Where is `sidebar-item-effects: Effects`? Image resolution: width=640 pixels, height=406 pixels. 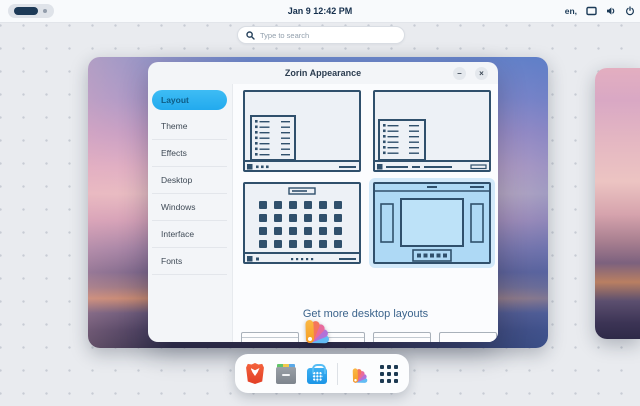
sidebar-item-effects: Effects is located at coordinates (189, 153).